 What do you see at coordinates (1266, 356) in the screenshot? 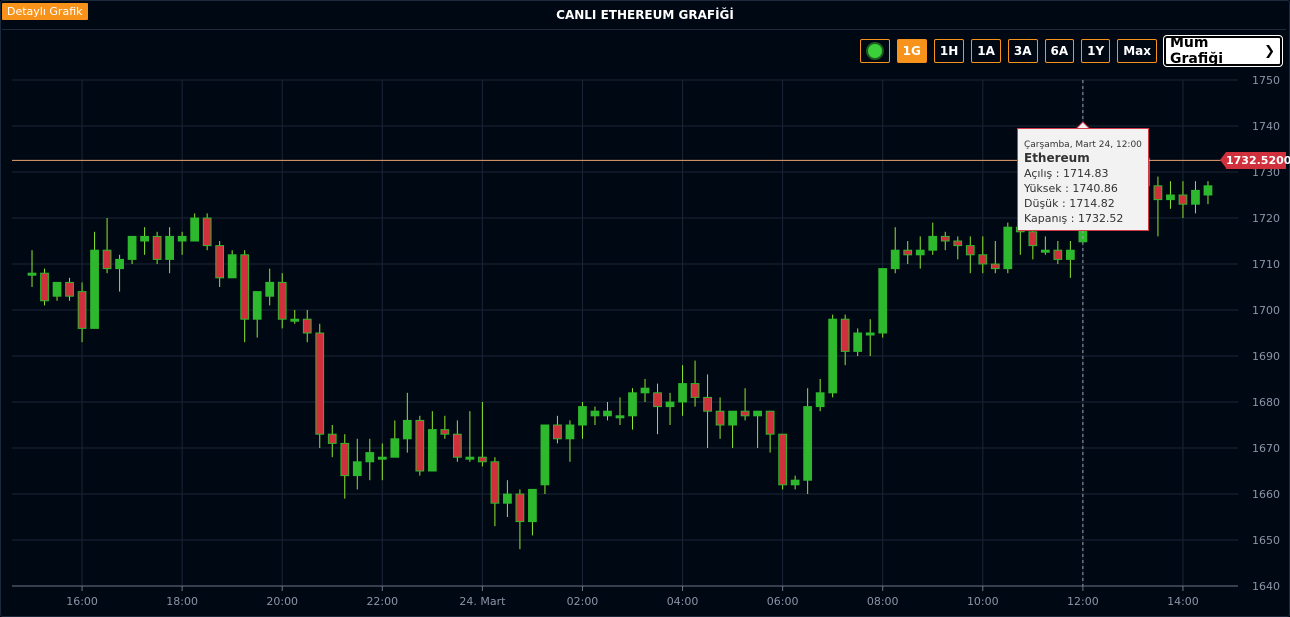
I see `y-tick-label: 1690` at bounding box center [1266, 356].